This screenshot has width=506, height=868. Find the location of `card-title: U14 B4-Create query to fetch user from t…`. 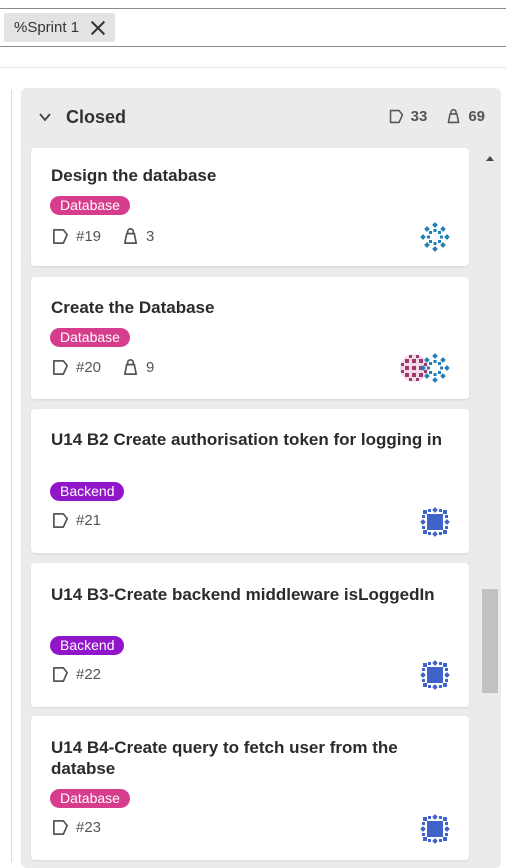

card-title: U14 B4-Create query to fetch user from t… is located at coordinates (251, 758).